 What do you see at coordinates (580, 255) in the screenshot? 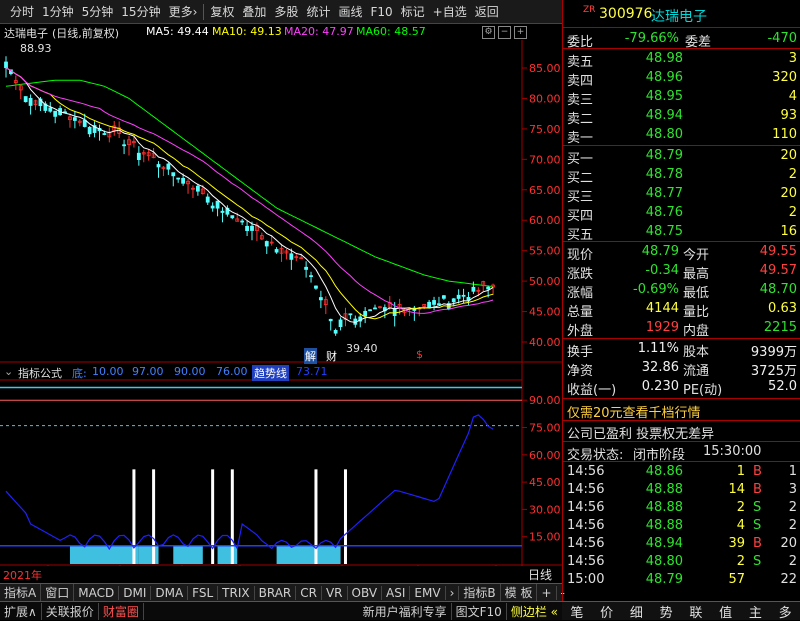
I see `stat-label: 现价` at bounding box center [580, 255].